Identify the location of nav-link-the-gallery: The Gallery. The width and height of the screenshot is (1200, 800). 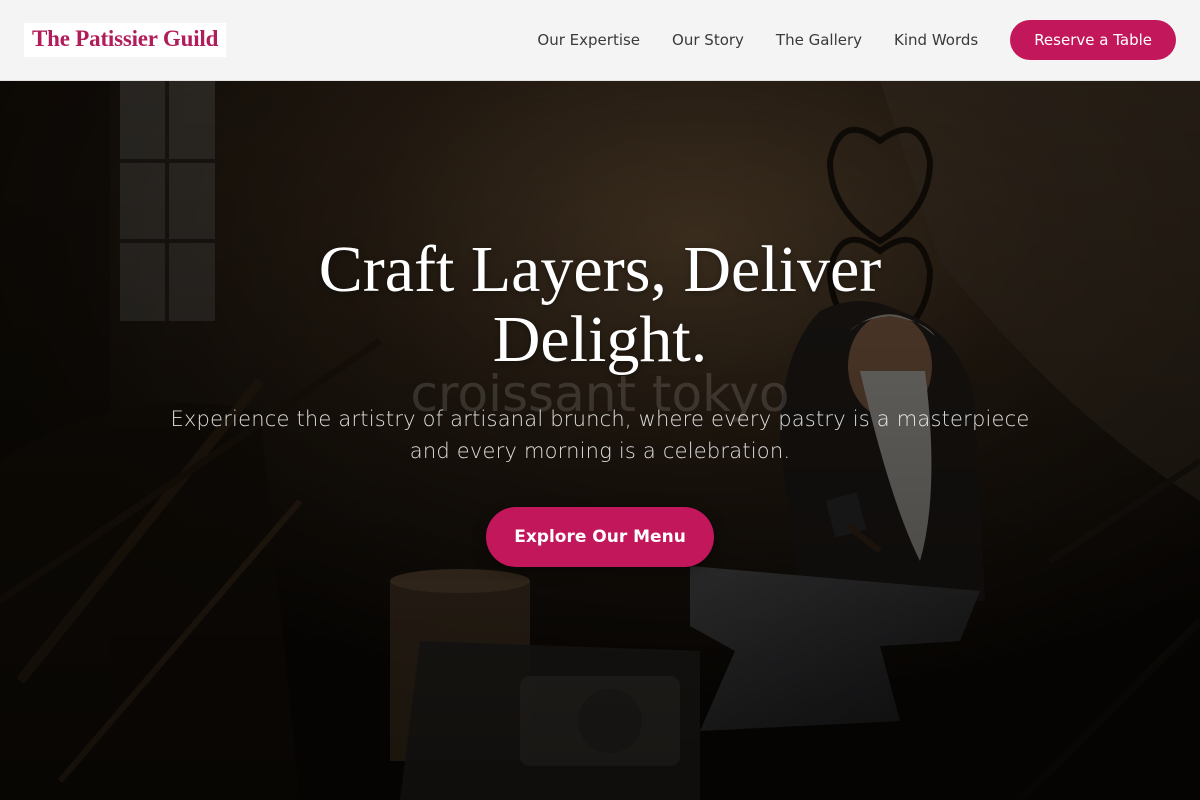
(819, 40).